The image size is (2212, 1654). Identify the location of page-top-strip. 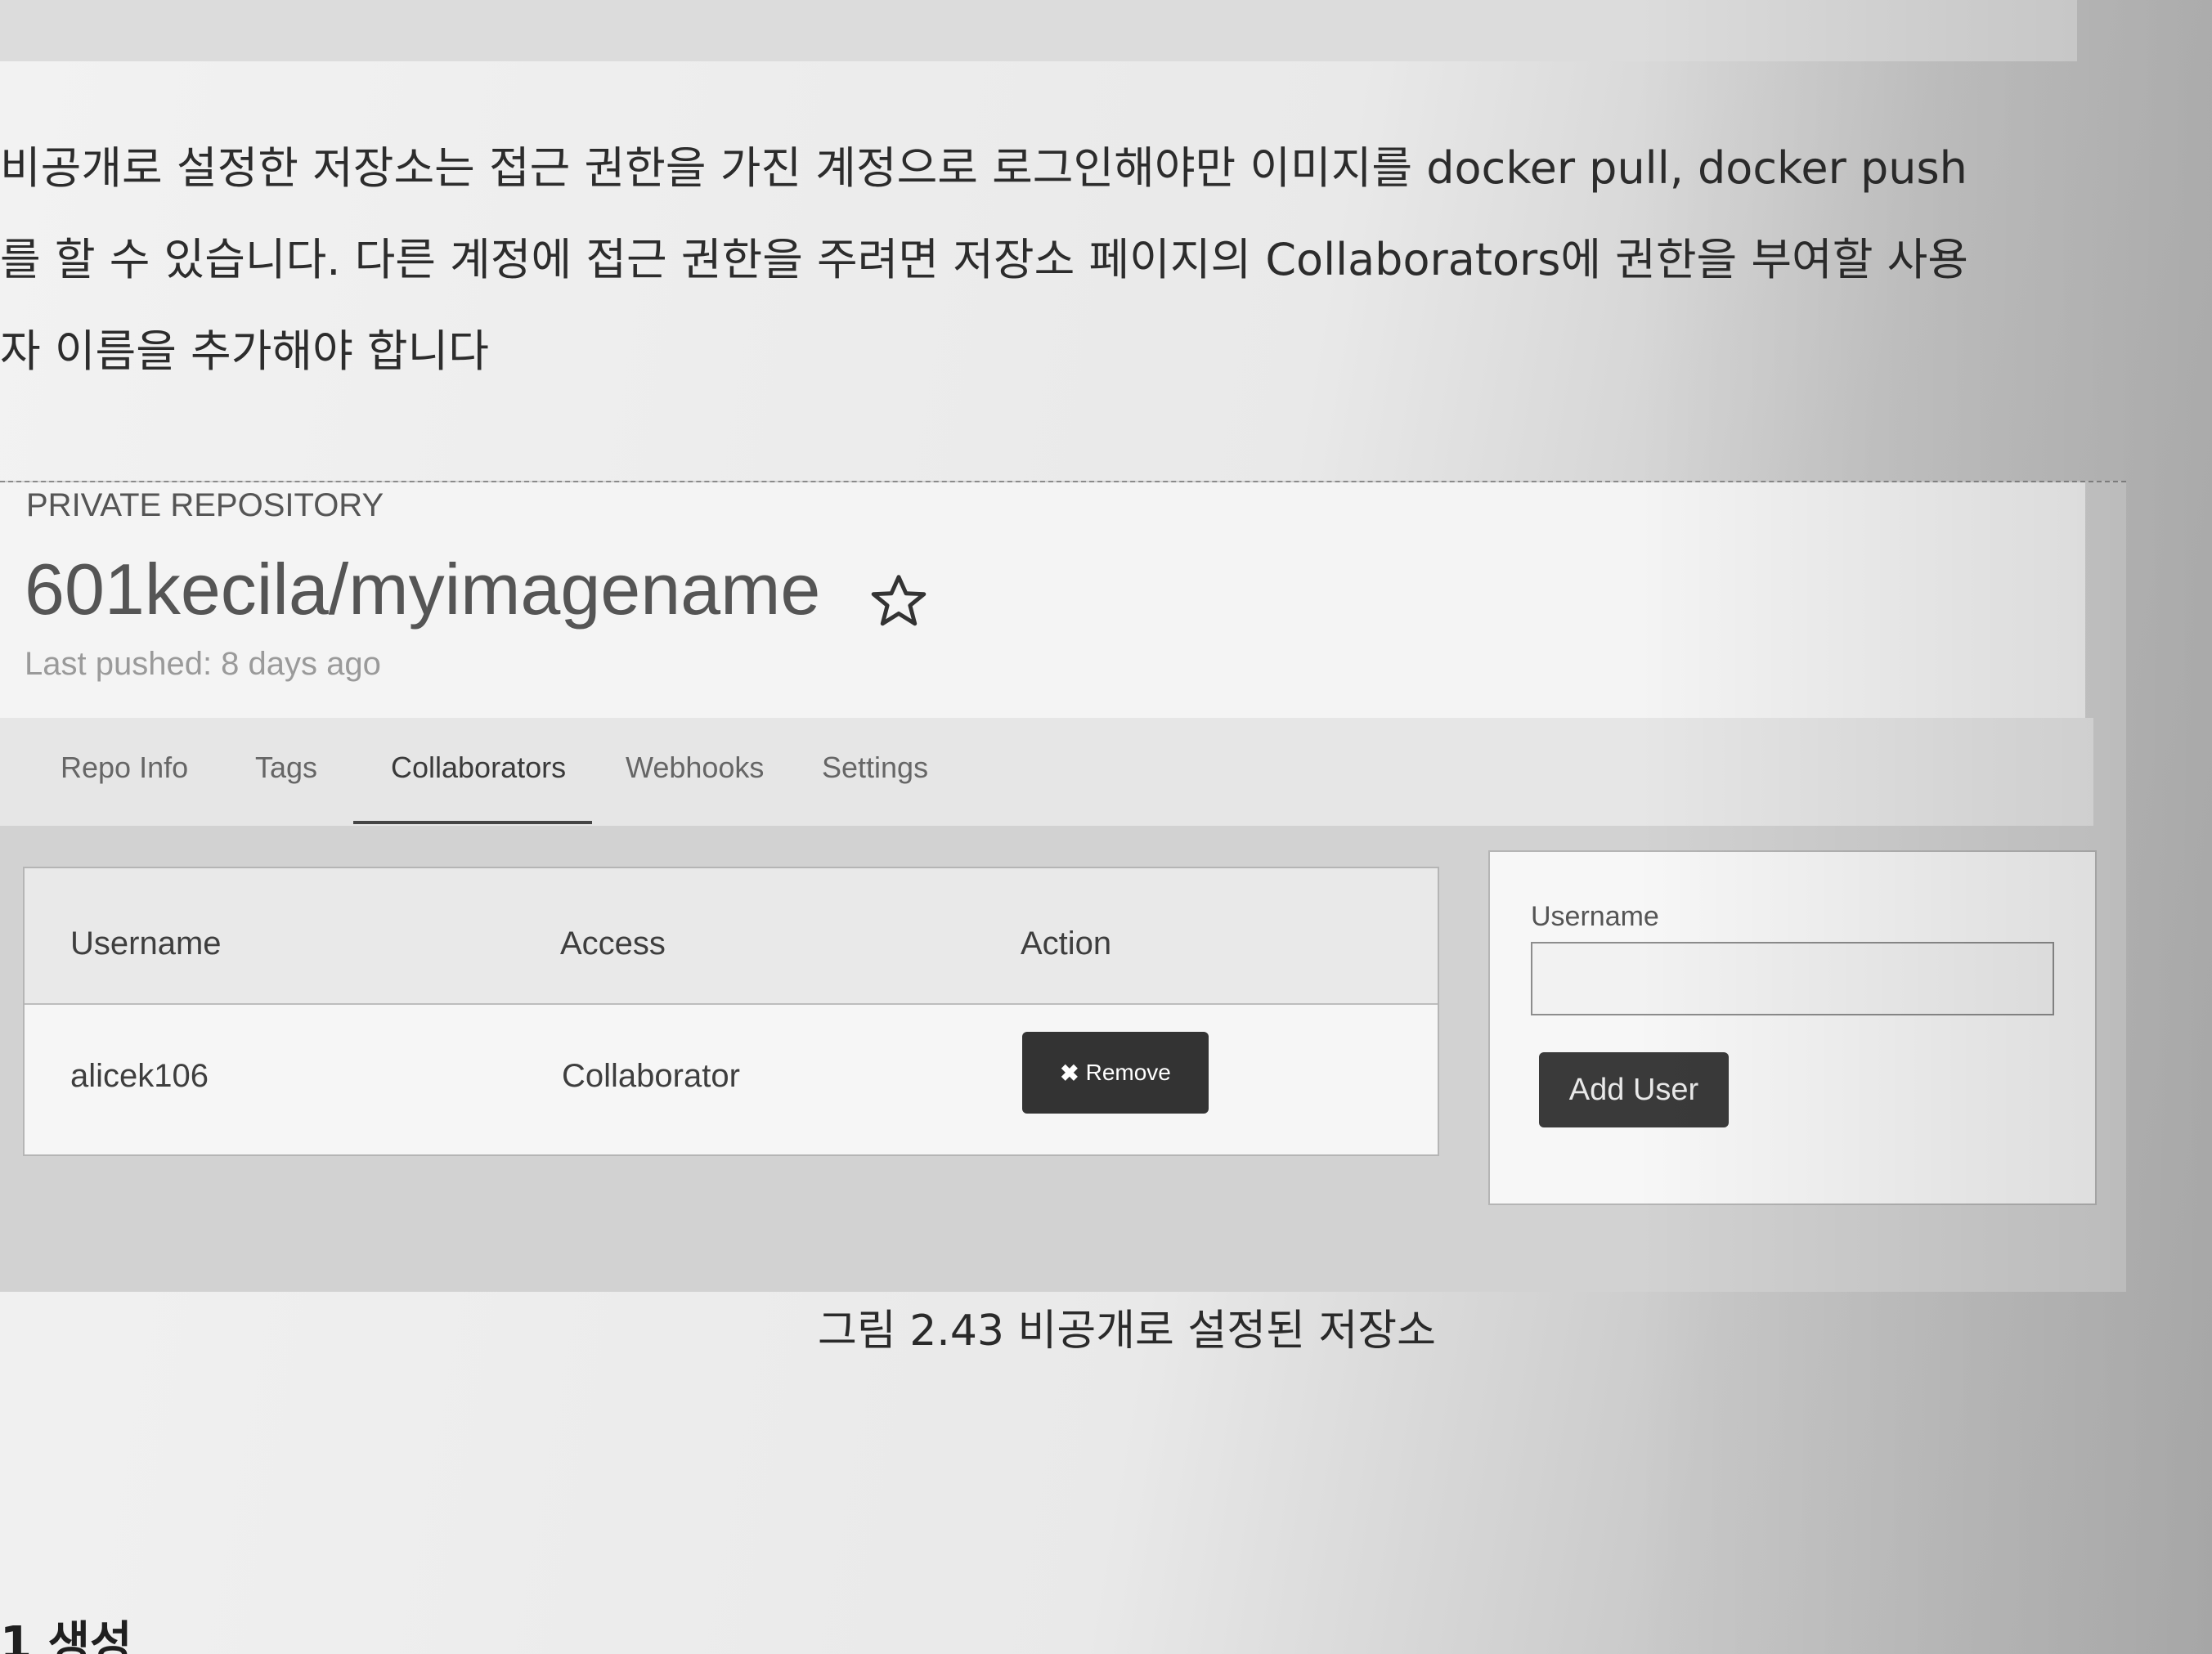
(1038, 30).